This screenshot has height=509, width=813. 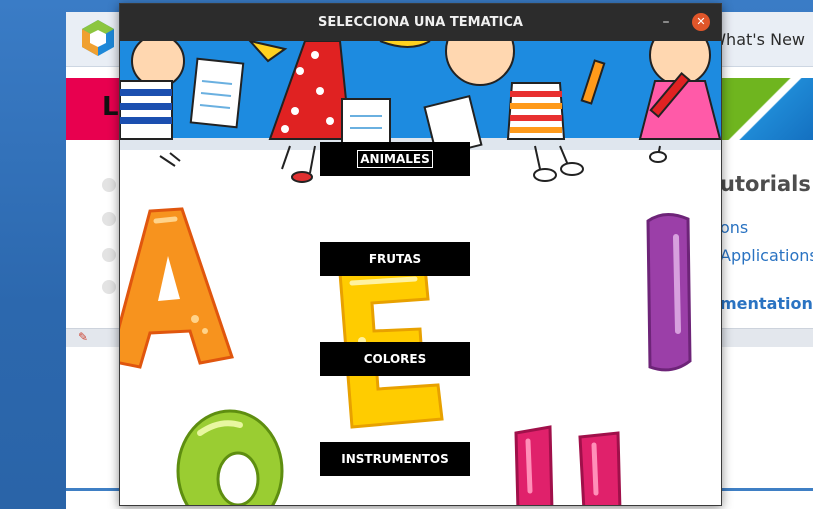 I want to click on close-button: ✕, so click(x=701, y=22).